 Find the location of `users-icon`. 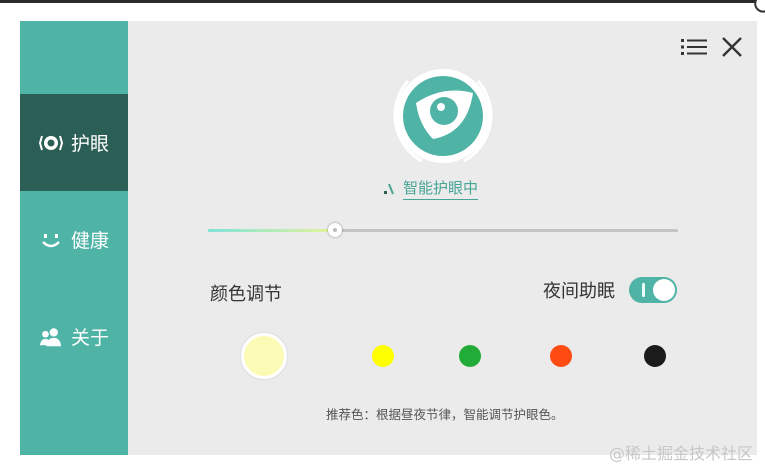

users-icon is located at coordinates (51, 337).